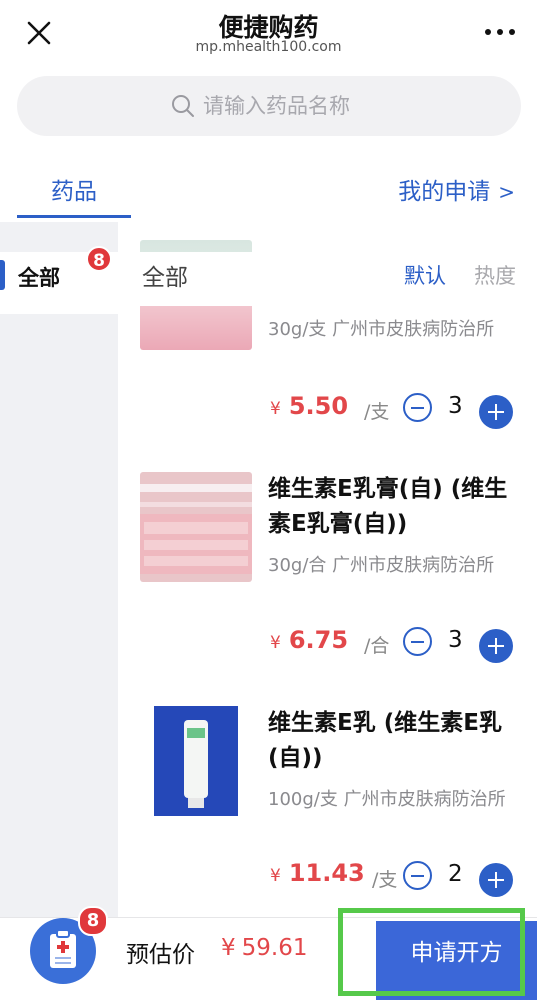 The width and height of the screenshot is (537, 1000). Describe the element at coordinates (381, 565) in the screenshot. I see `product-spec: 30g/合 广州市皮肤病防治所` at that location.